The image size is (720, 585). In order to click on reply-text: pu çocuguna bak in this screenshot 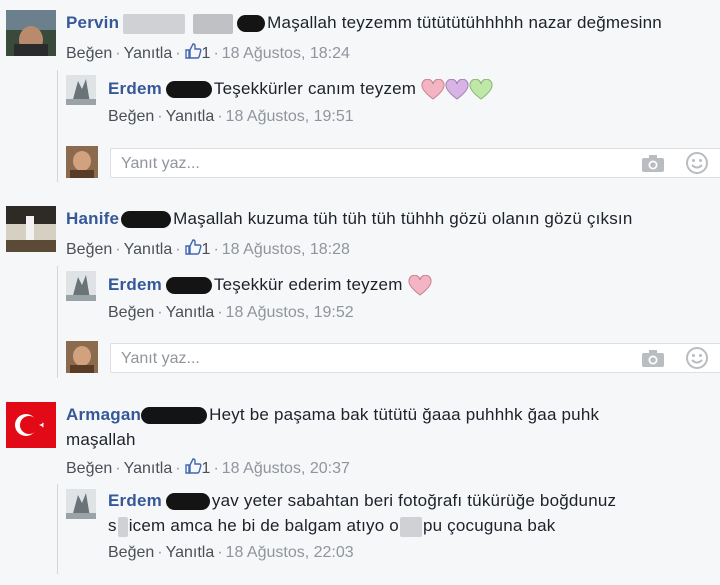, I will do `click(489, 525)`.